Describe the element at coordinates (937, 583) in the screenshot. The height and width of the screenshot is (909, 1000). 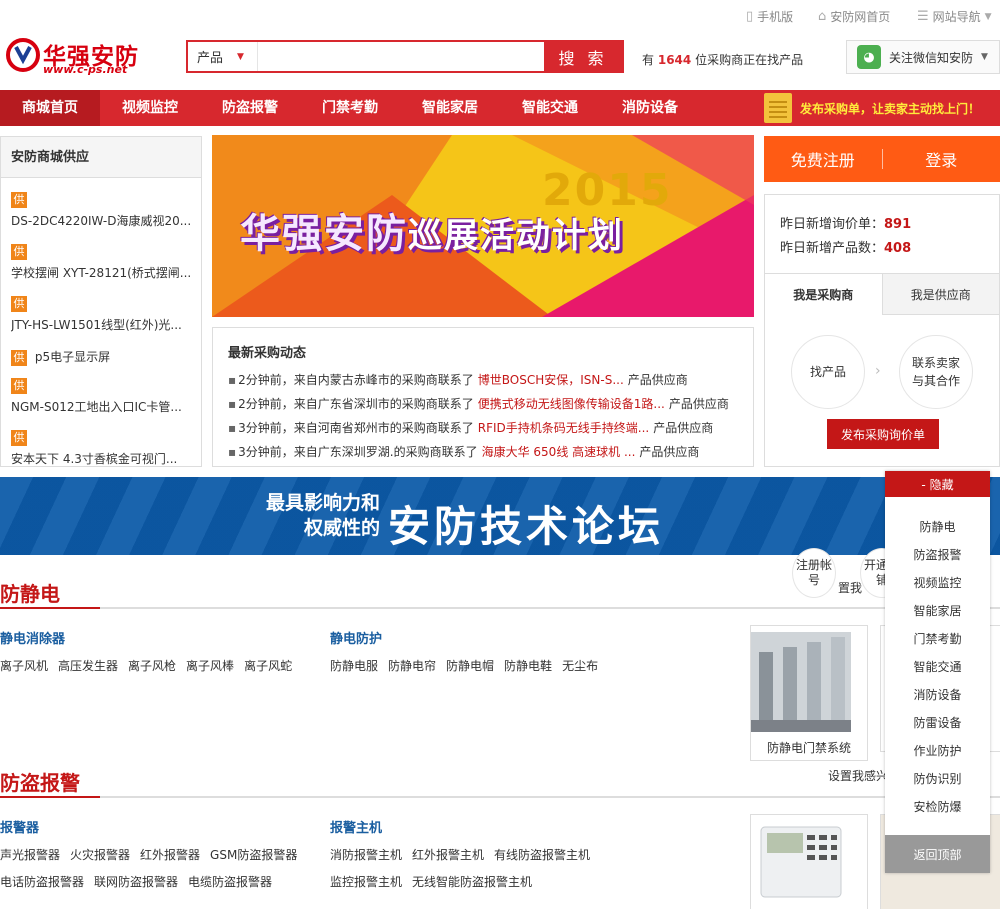
I see `floatnav-item: 视频监控` at that location.